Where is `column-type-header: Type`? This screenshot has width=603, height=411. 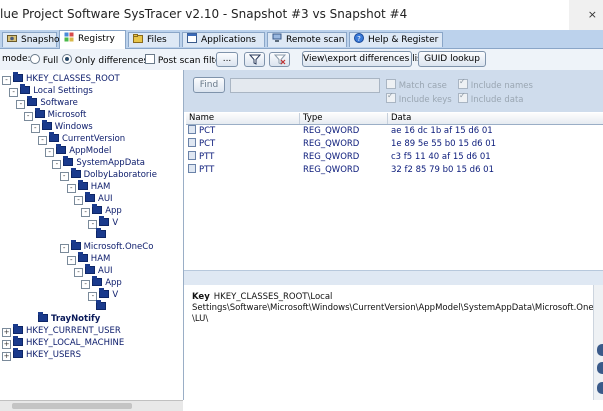 column-type-header: Type is located at coordinates (344, 118).